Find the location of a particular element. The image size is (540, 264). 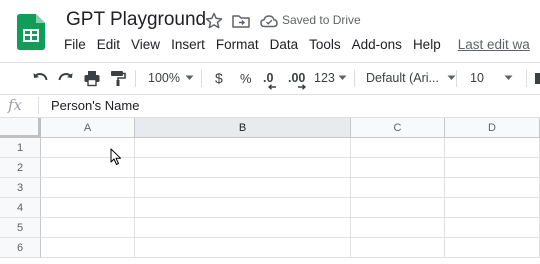

menu-tools: Tools is located at coordinates (325, 44).